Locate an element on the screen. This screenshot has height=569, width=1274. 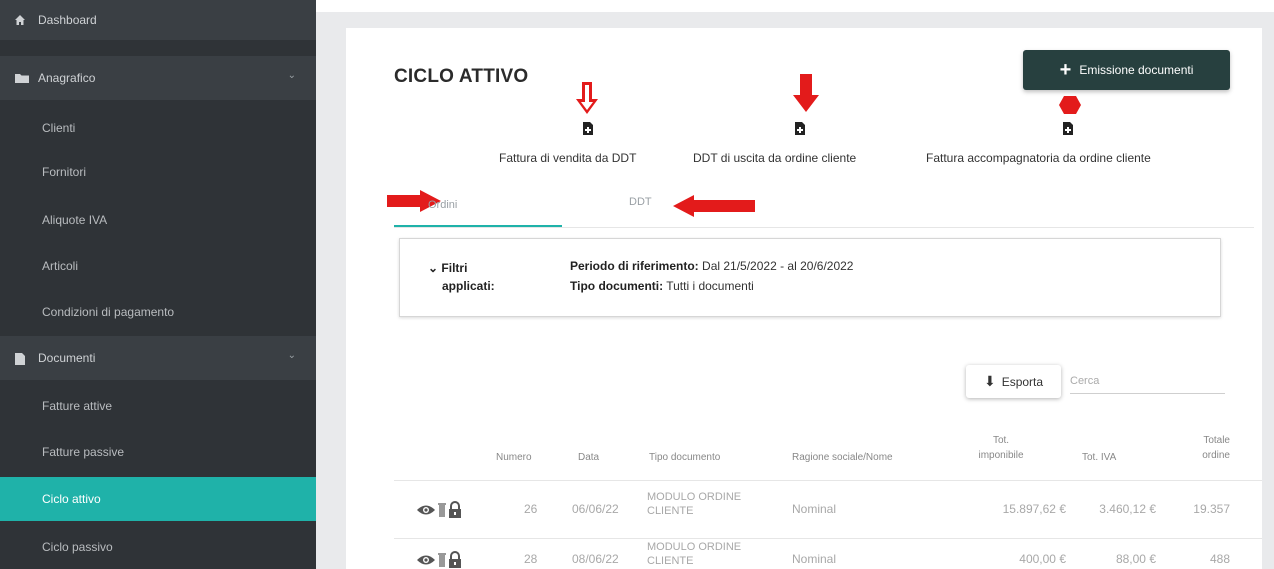
active-tab-indicator is located at coordinates (478, 226).